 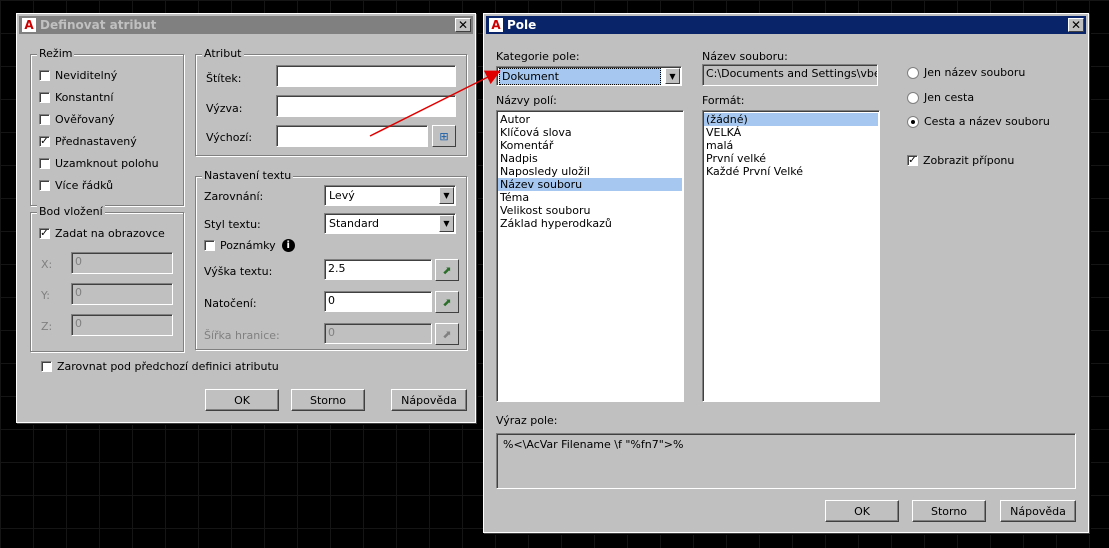 What do you see at coordinates (378, 333) in the screenshot?
I see `boundary-width-input: 0` at bounding box center [378, 333].